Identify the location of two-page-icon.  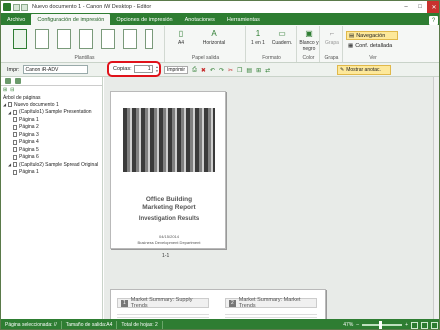
(434, 325).